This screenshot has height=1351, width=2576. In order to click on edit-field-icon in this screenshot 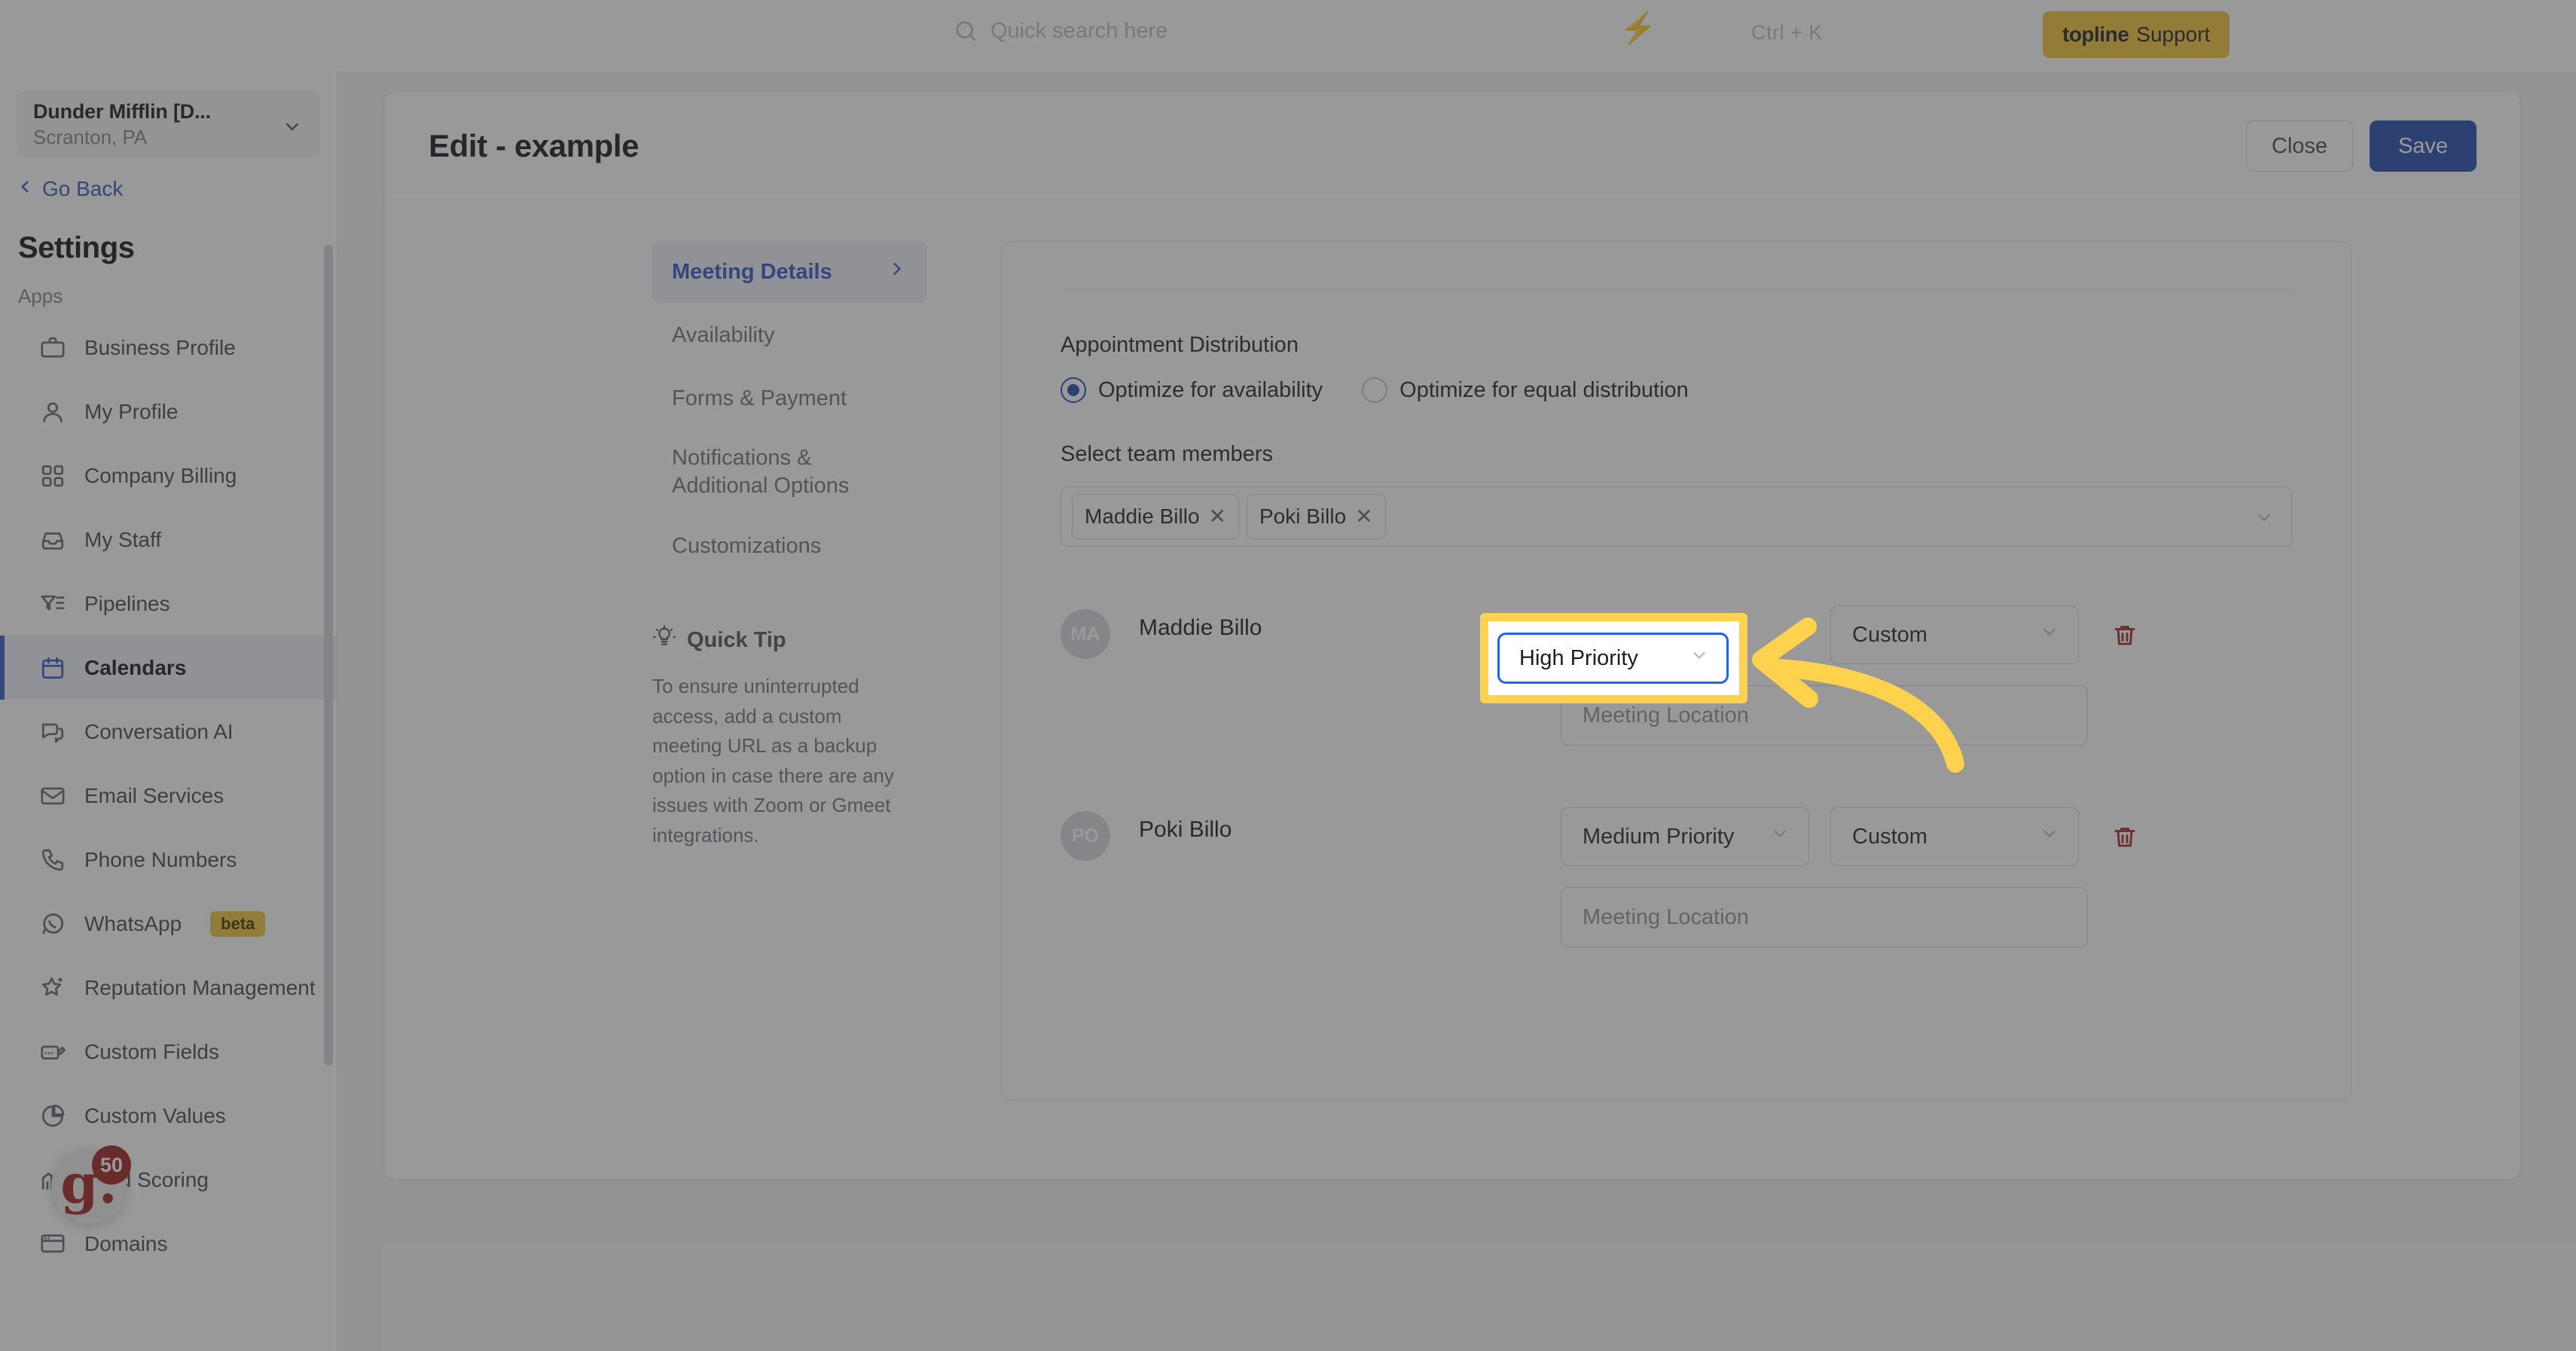, I will do `click(53, 1052)`.